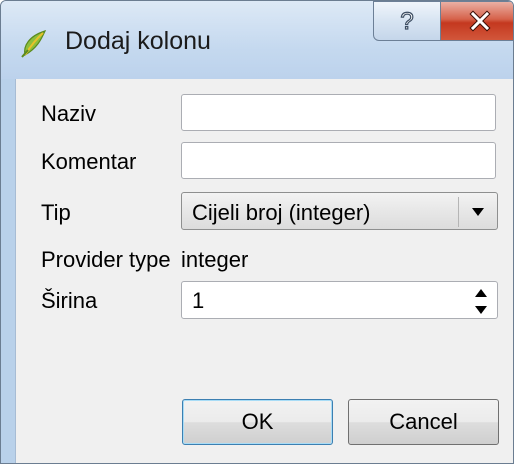 The width and height of the screenshot is (514, 464). I want to click on close-button, so click(476, 21).